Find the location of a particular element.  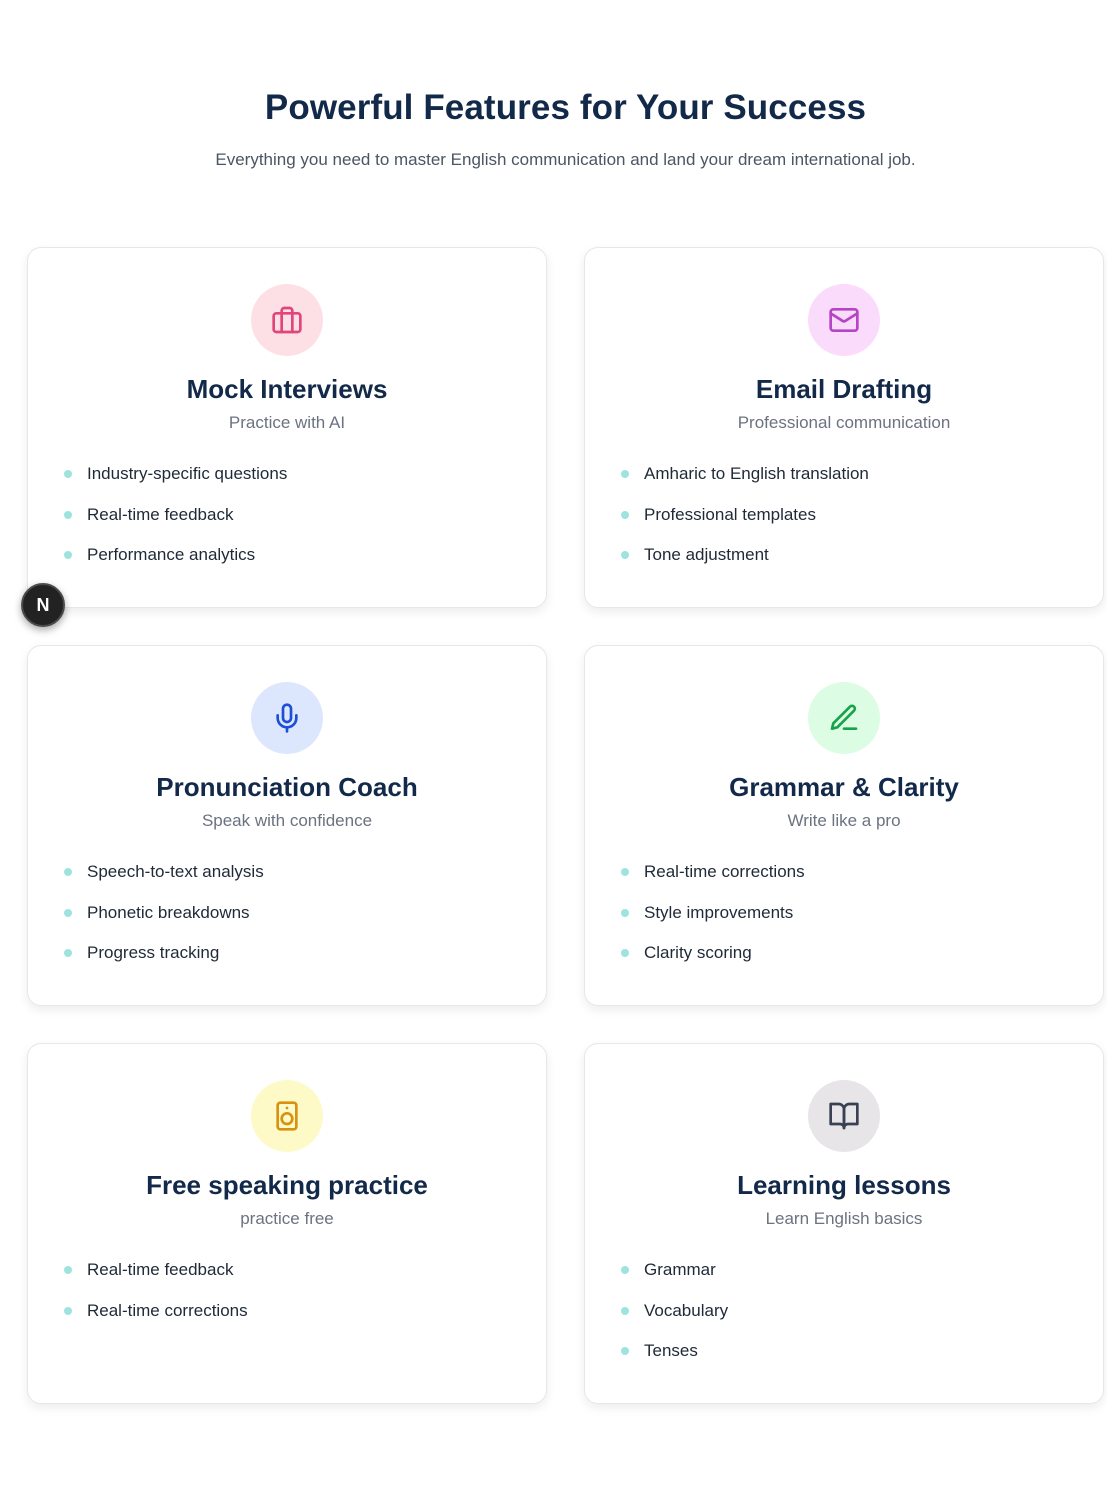

card-subtitle: Speak with confidence is located at coordinates (287, 820).